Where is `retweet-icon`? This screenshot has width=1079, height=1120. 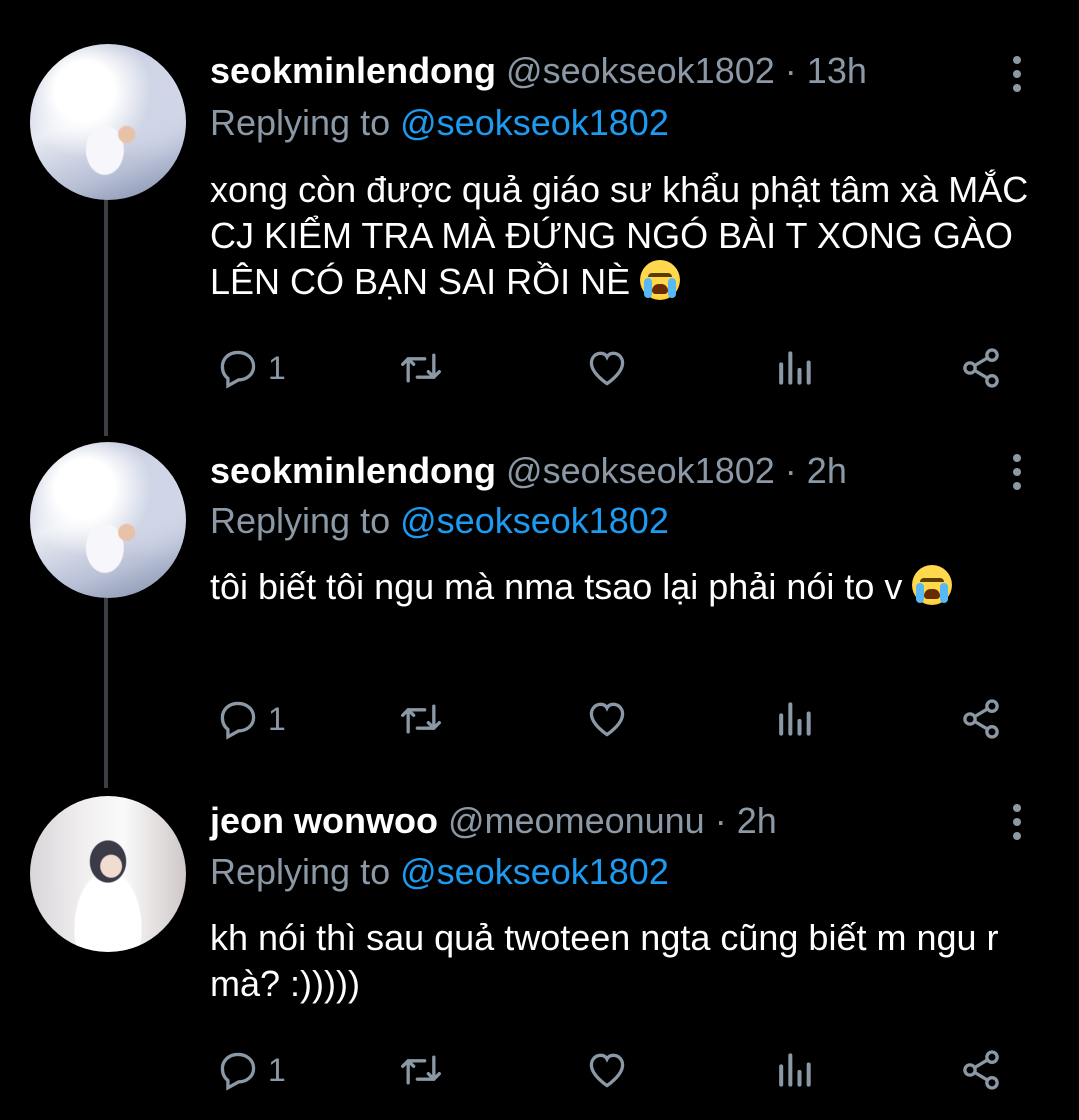
retweet-icon is located at coordinates (421, 1070).